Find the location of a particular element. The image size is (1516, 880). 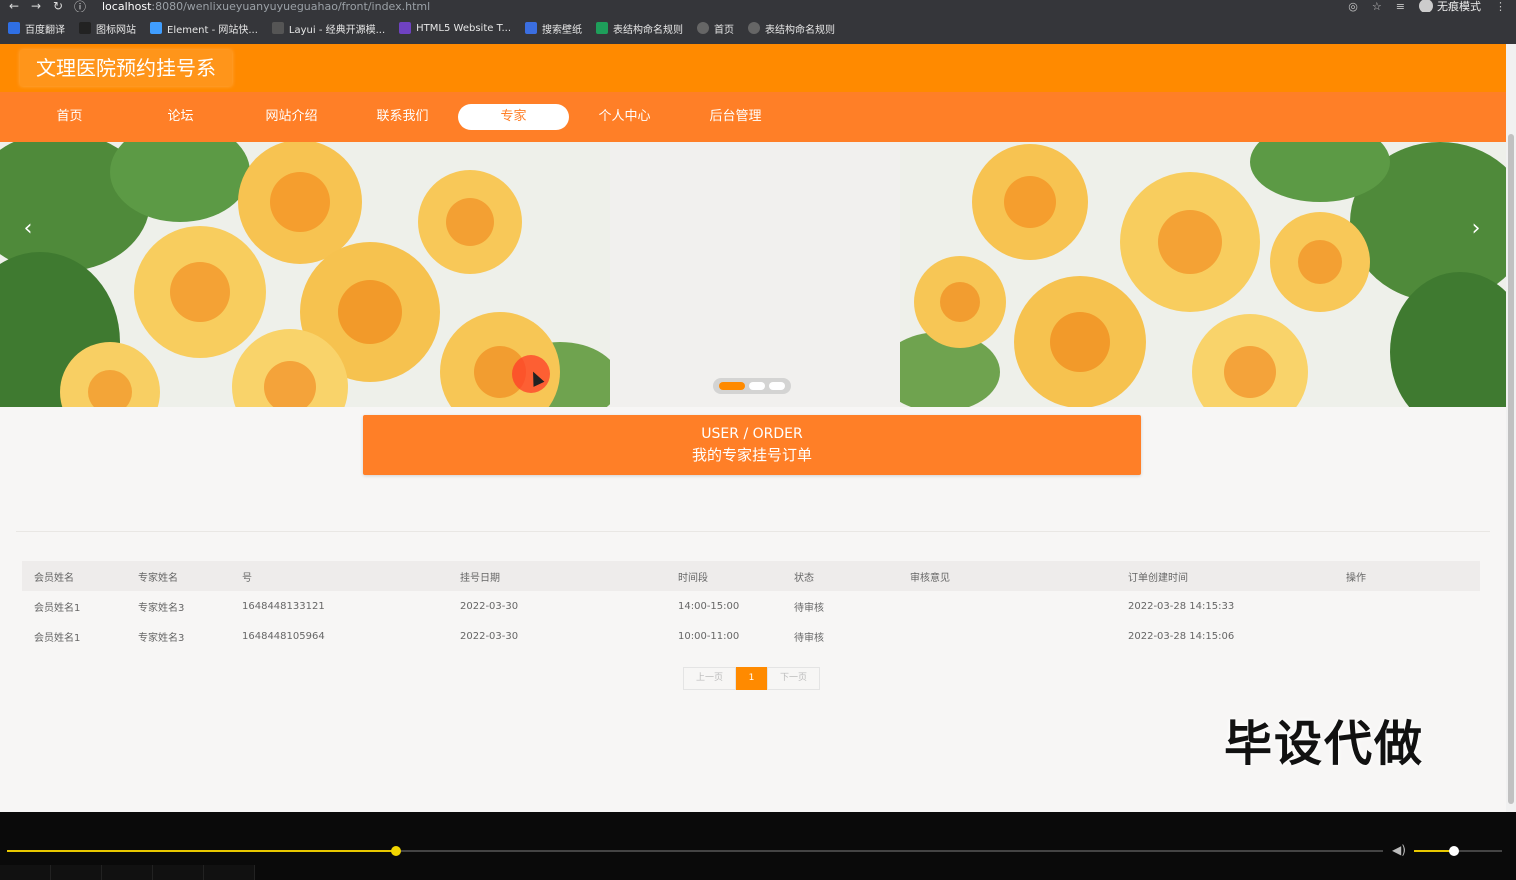

nav-admin: 后台管理 is located at coordinates (735, 117).